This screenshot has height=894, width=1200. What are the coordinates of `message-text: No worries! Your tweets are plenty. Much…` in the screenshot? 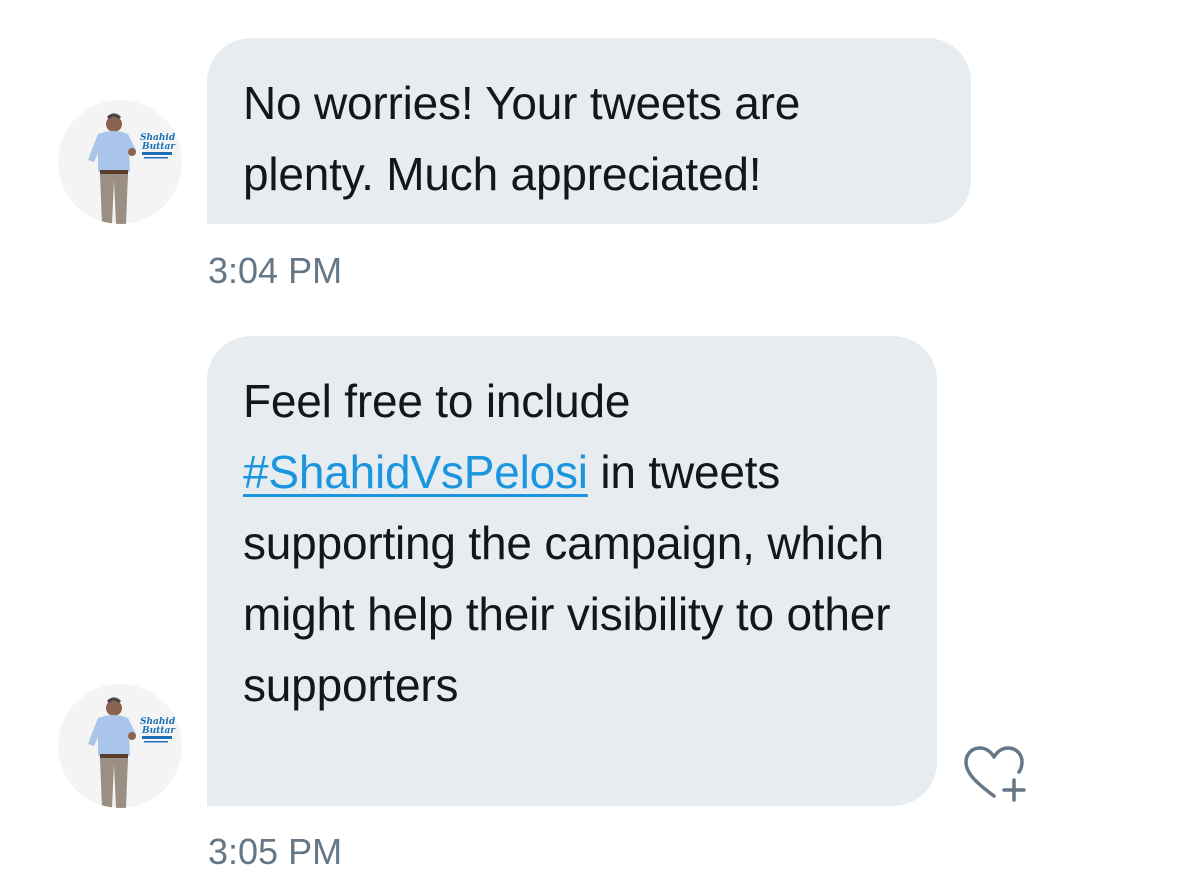 It's located at (522, 138).